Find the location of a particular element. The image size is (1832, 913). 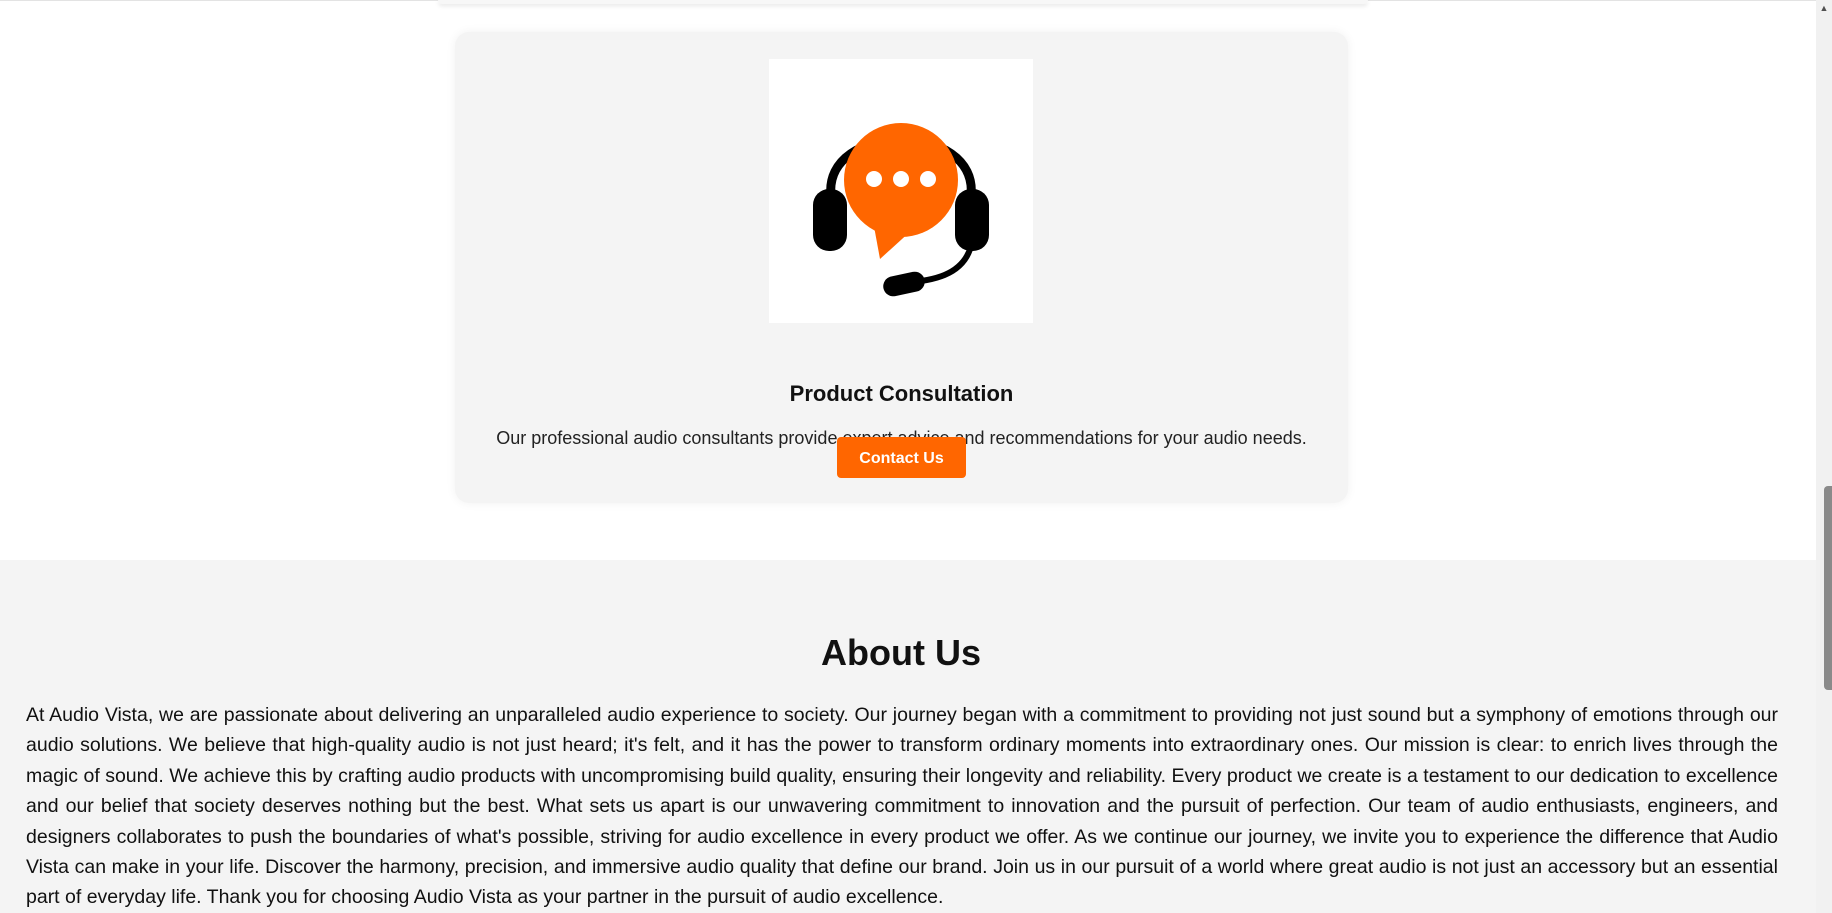

headset-chat-icon is located at coordinates (901, 210).